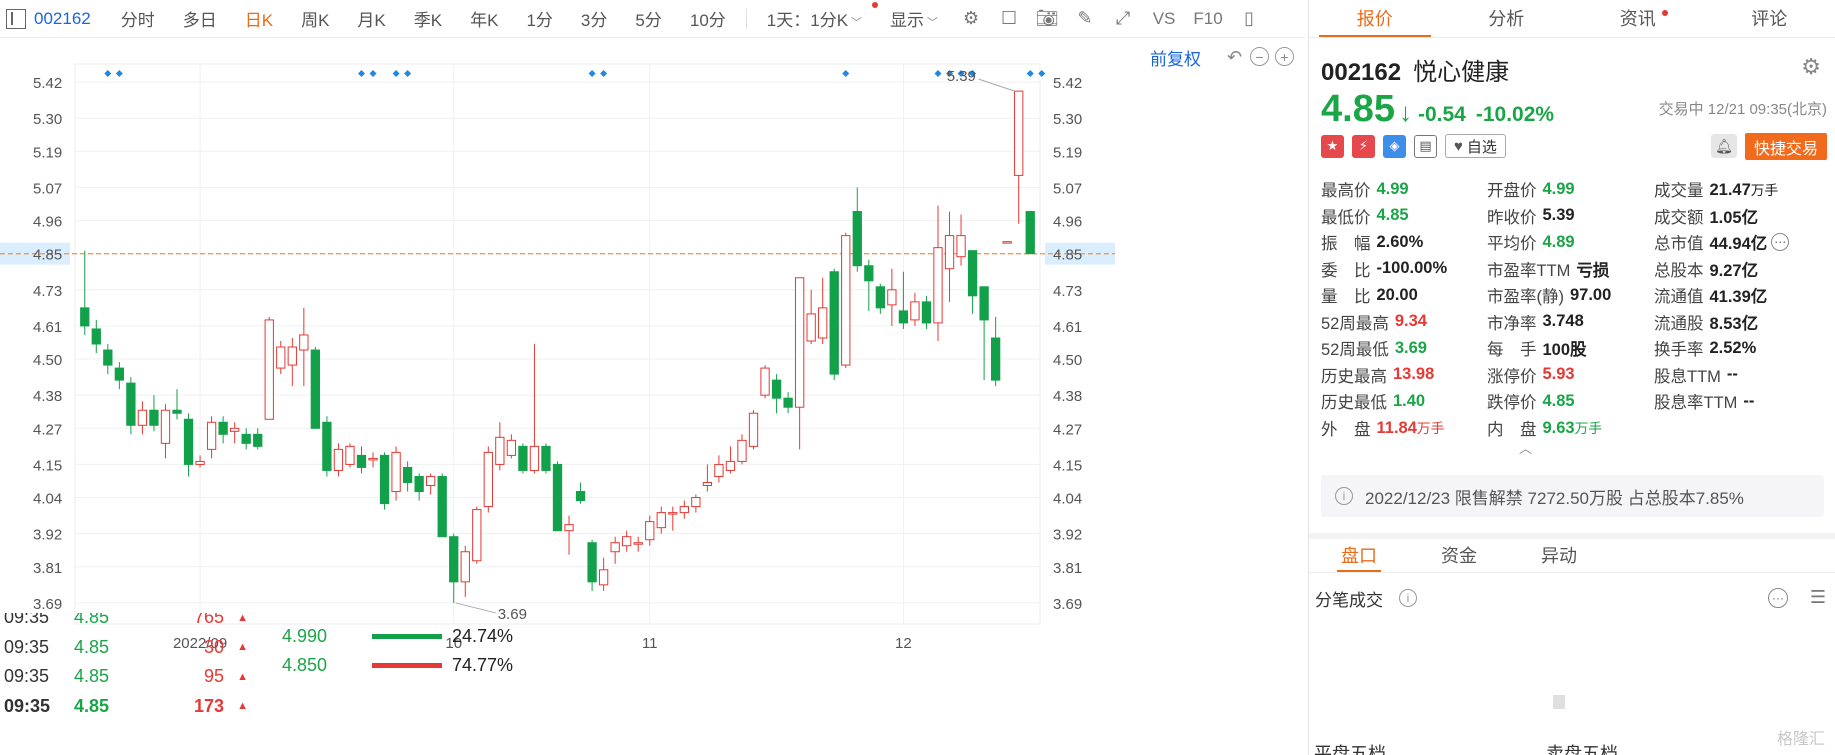 The image size is (1835, 755). I want to click on tab-comments: 评论, so click(1769, 18).